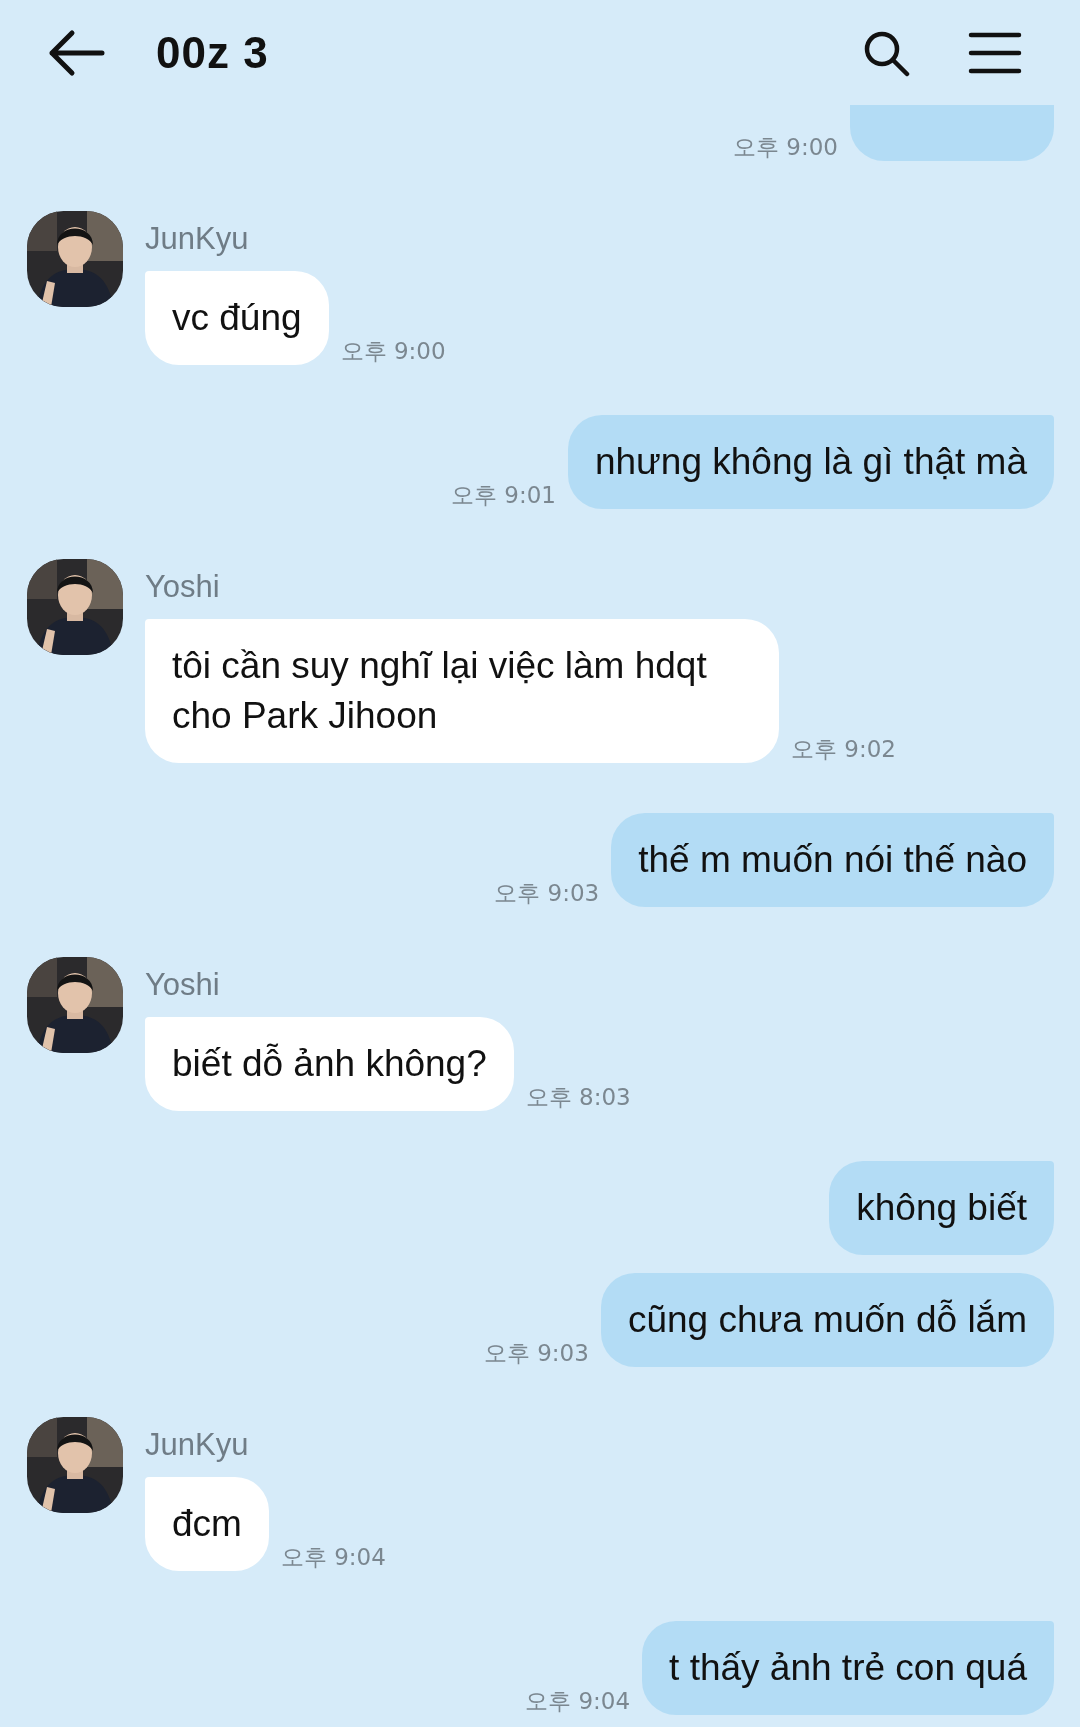 The height and width of the screenshot is (1727, 1080). Describe the element at coordinates (843, 749) in the screenshot. I see `timestamp: 오후 9:02` at that location.